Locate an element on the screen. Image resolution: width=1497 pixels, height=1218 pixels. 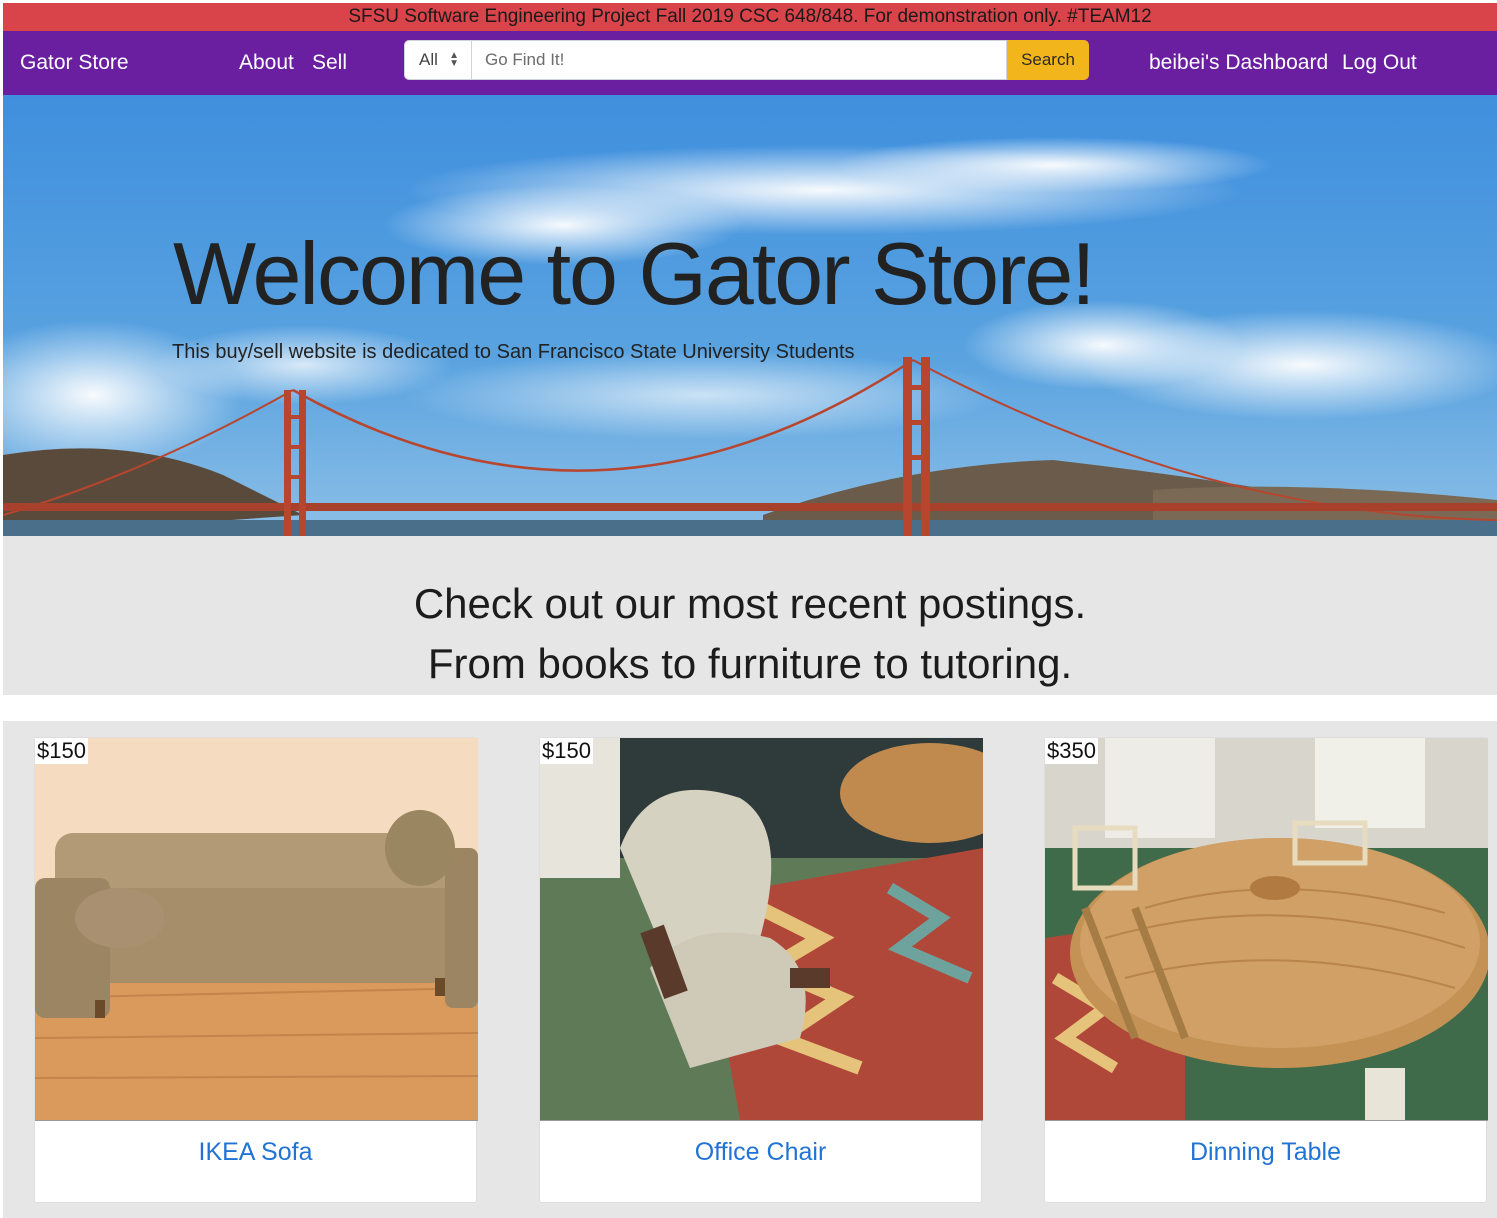
listing-card: $150 Office Chair is located at coordinates (761, 970).